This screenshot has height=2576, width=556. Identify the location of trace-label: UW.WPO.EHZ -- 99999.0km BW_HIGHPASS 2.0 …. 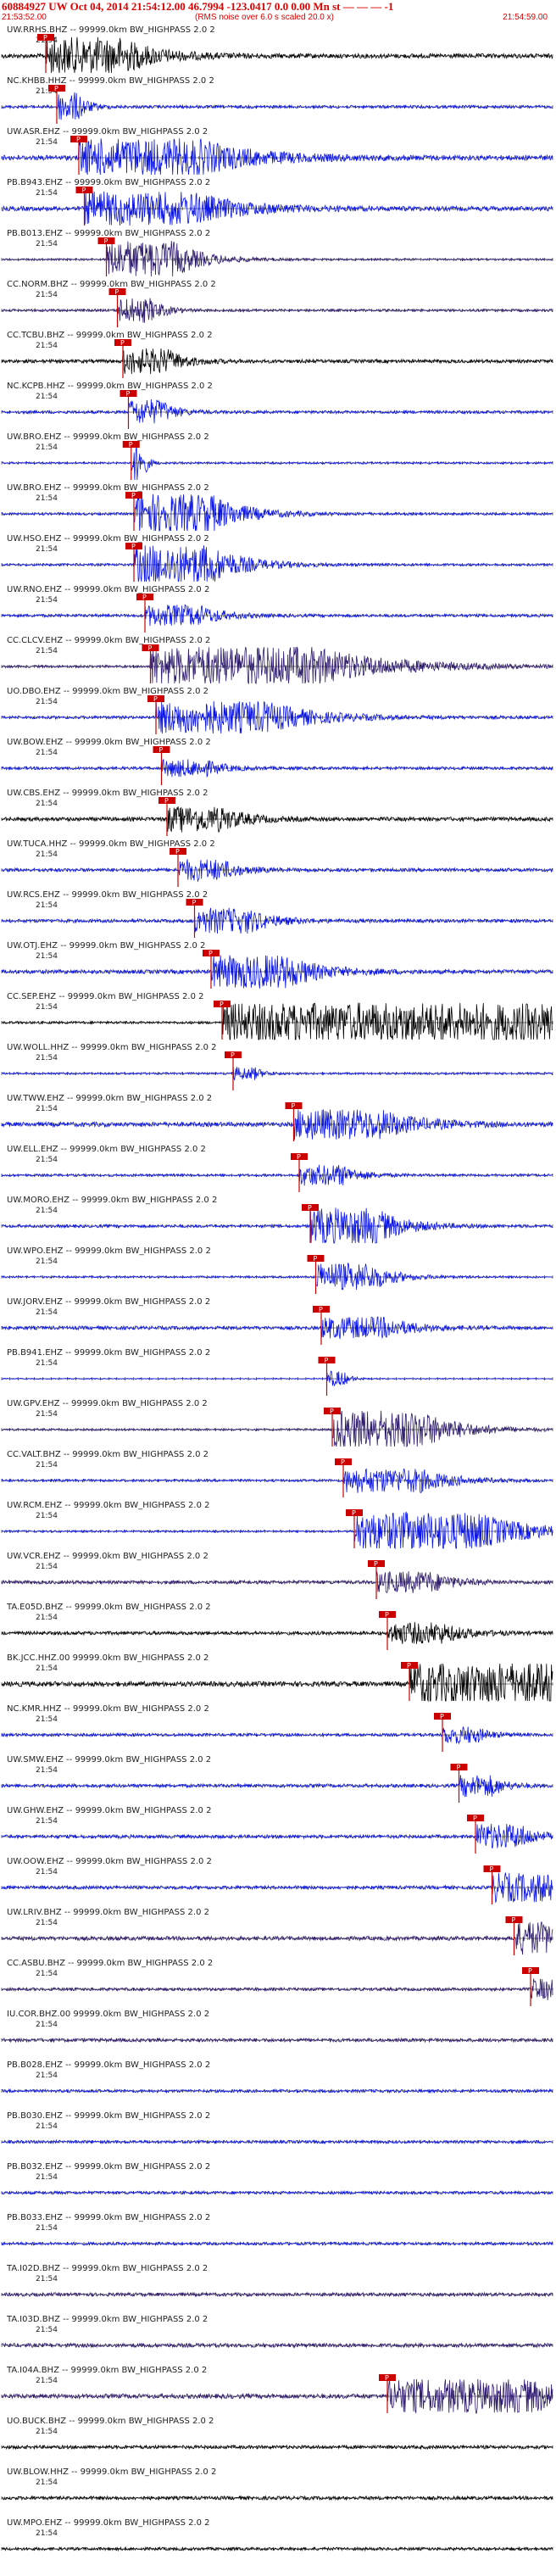
(109, 1251).